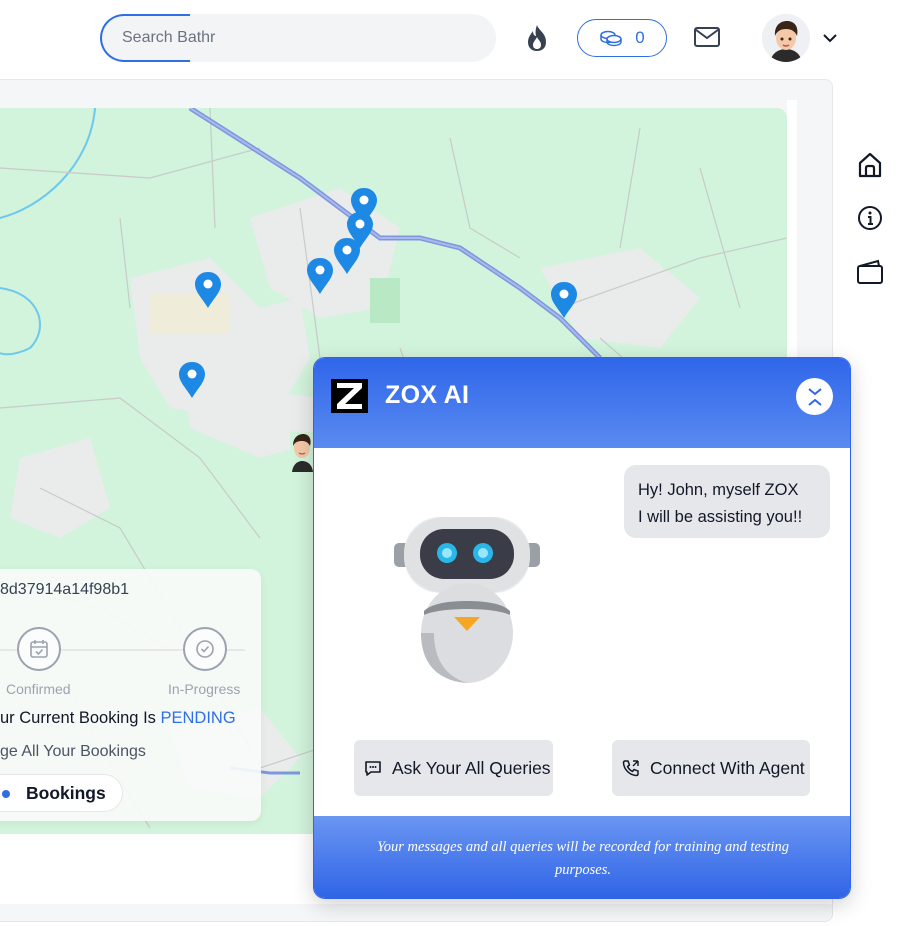  I want to click on home-icon, so click(870, 165).